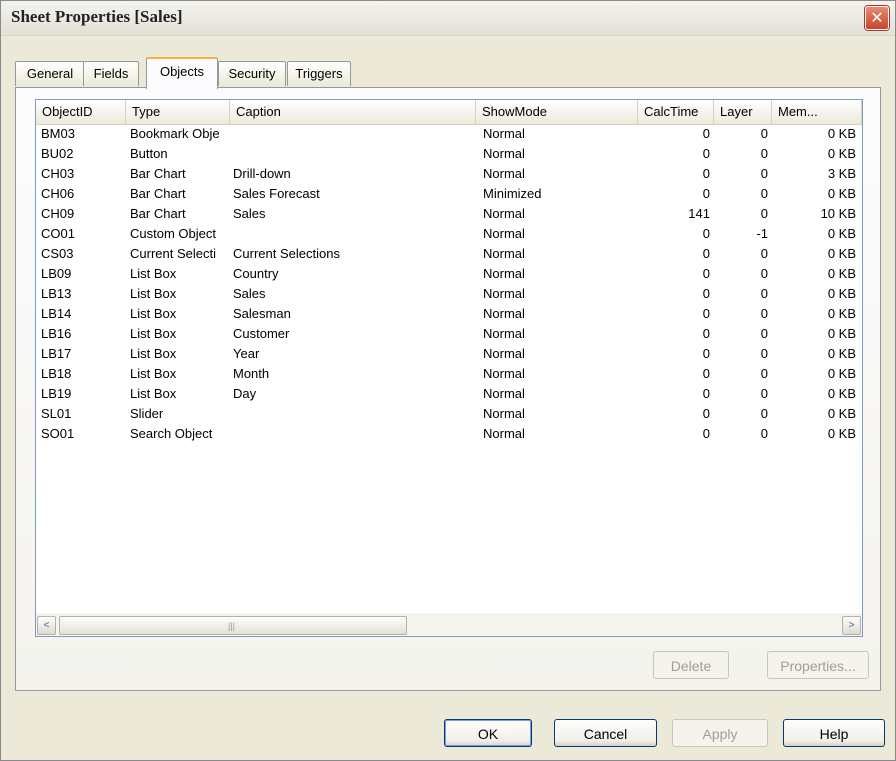 This screenshot has width=896, height=761. I want to click on cell-objectid: LB13, so click(56, 293).